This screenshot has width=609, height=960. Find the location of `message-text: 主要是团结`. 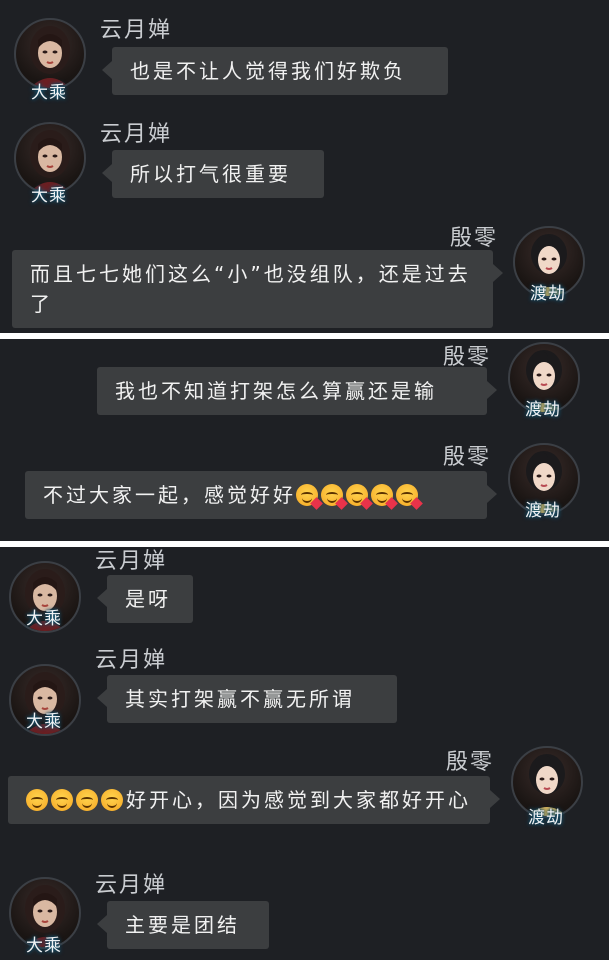

message-text: 主要是团结 is located at coordinates (182, 925).